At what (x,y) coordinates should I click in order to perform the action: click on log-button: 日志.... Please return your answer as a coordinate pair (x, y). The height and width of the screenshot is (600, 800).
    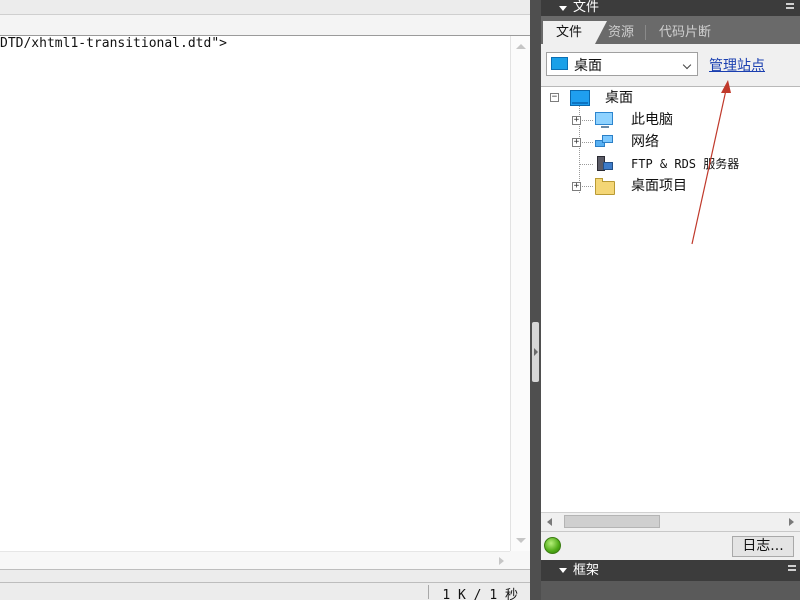
    Looking at the image, I should click on (763, 546).